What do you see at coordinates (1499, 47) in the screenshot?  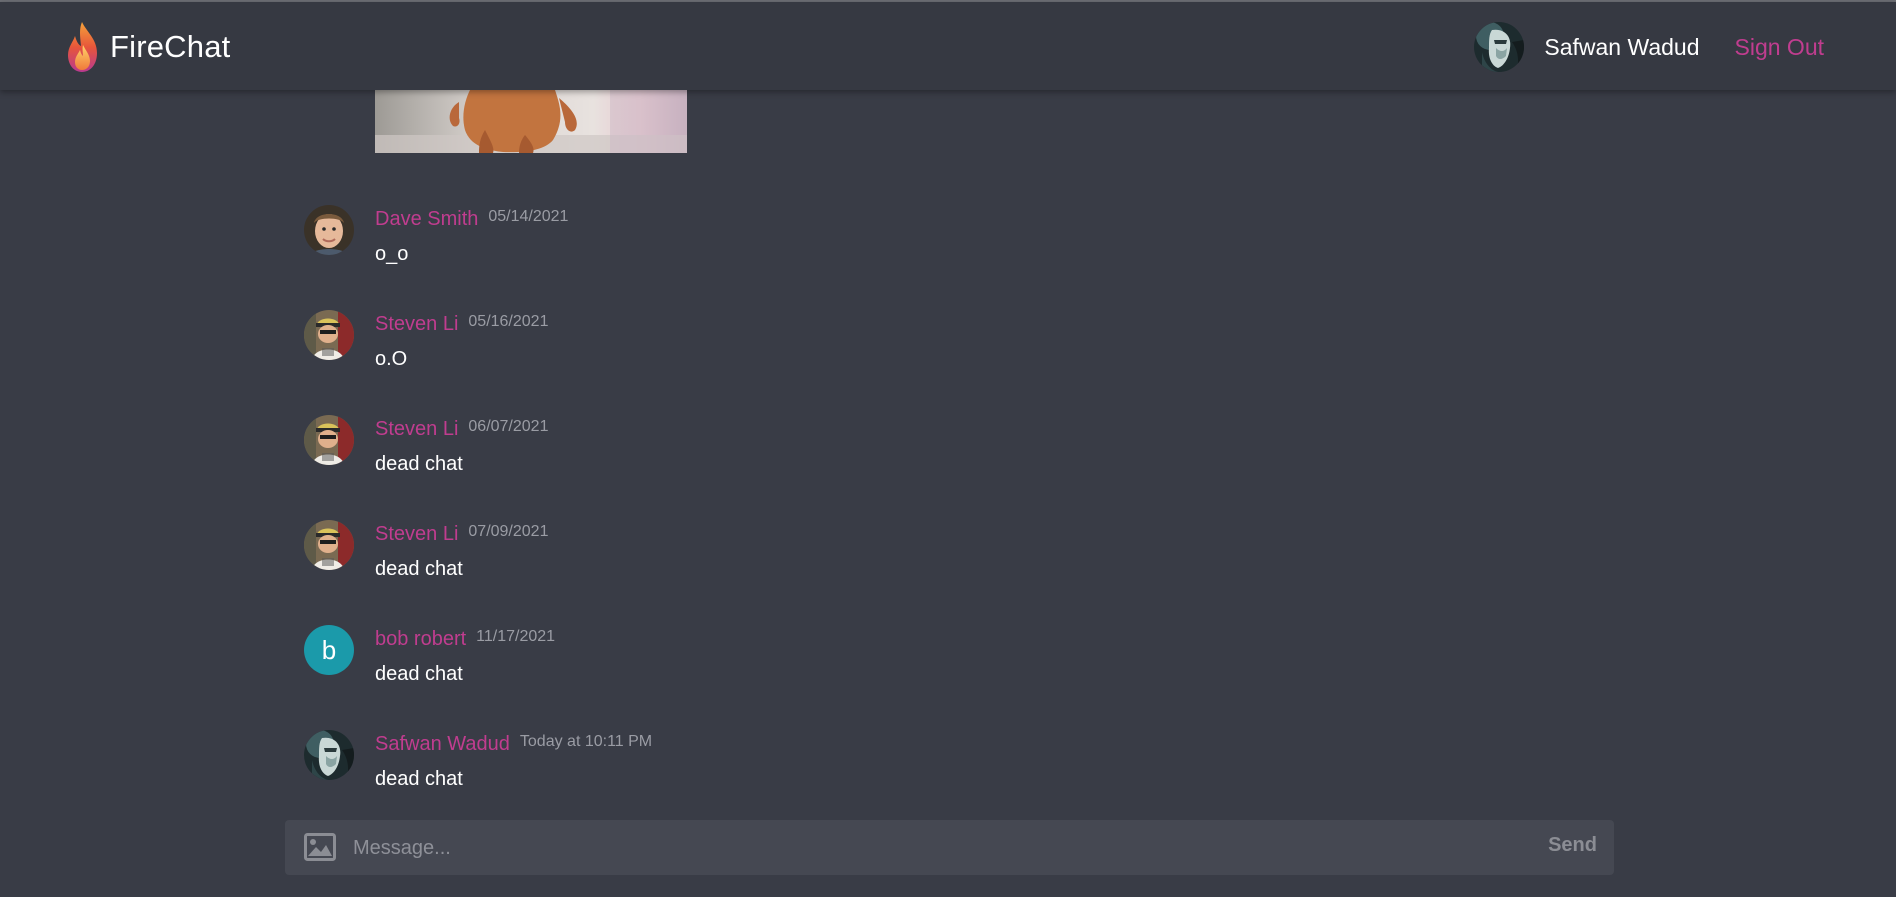 I see `current-user-avatar` at bounding box center [1499, 47].